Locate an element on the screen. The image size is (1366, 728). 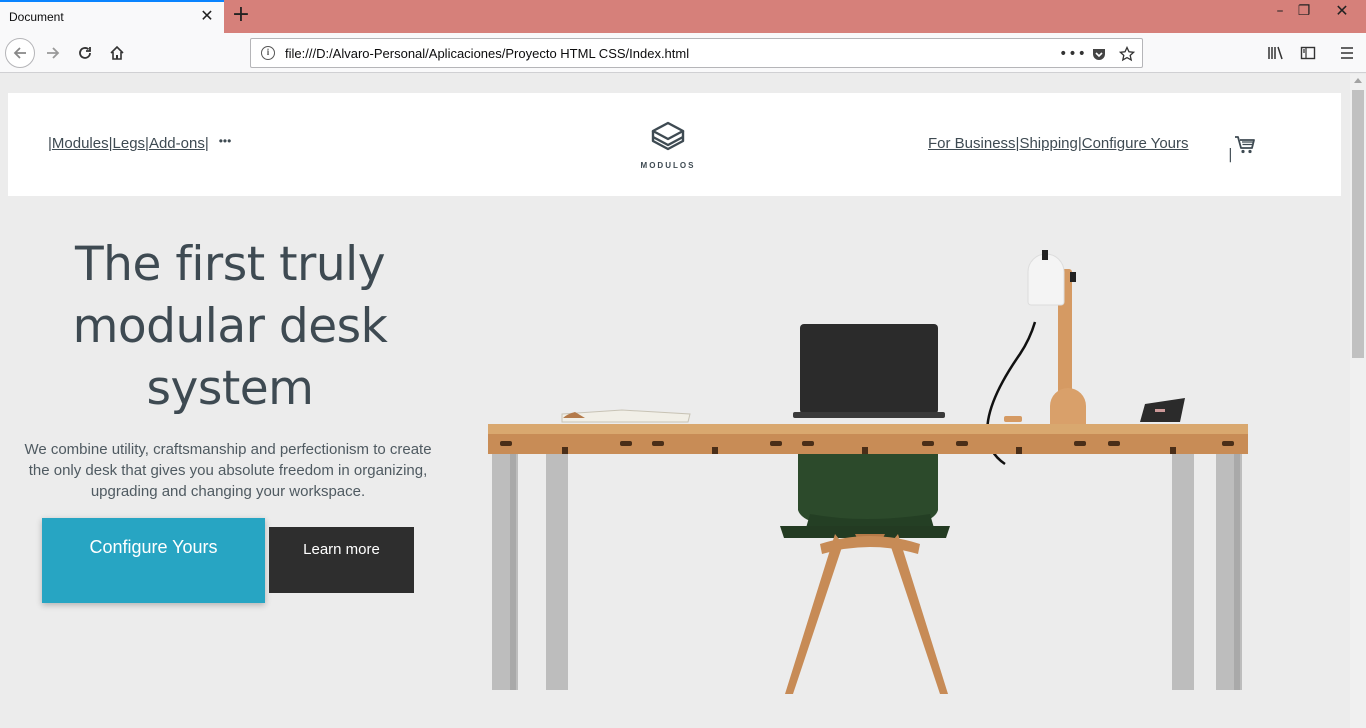
logo-text: MODULOS is located at coordinates (668, 165).